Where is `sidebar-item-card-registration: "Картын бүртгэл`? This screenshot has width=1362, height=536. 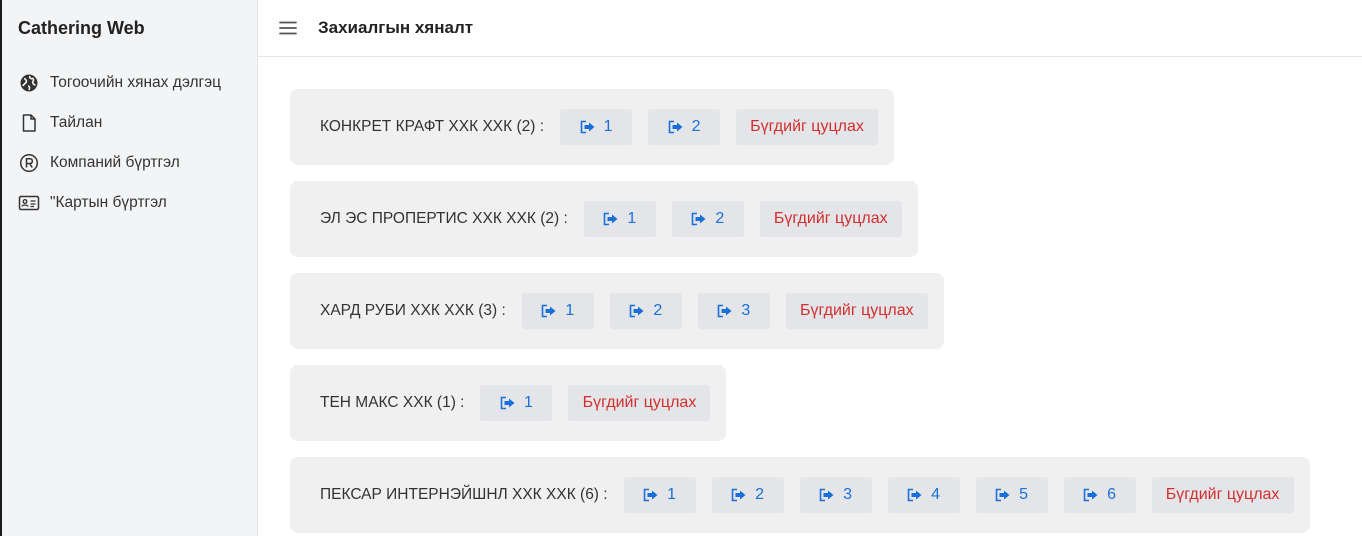
sidebar-item-card-registration: "Картын бүртгэл is located at coordinates (119, 203).